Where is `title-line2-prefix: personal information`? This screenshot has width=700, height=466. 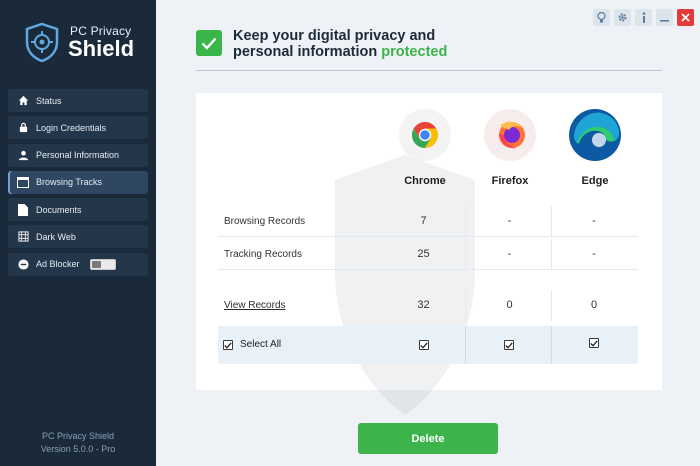
title-line2-prefix: personal information is located at coordinates (307, 52).